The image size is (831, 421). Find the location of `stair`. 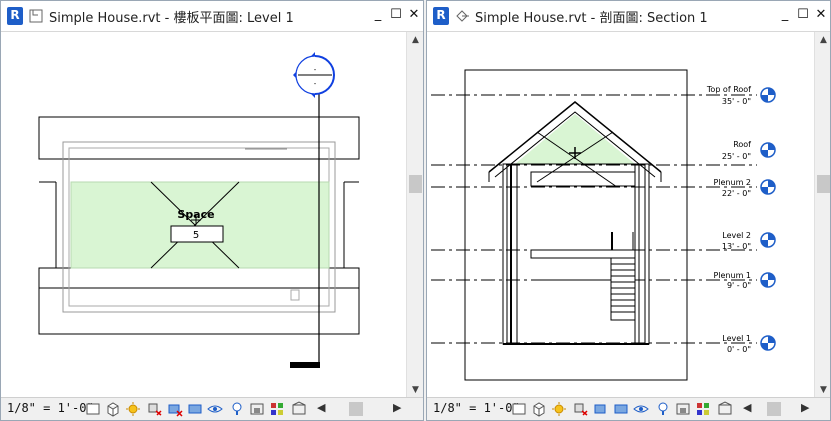

stair is located at coordinates (623, 276).